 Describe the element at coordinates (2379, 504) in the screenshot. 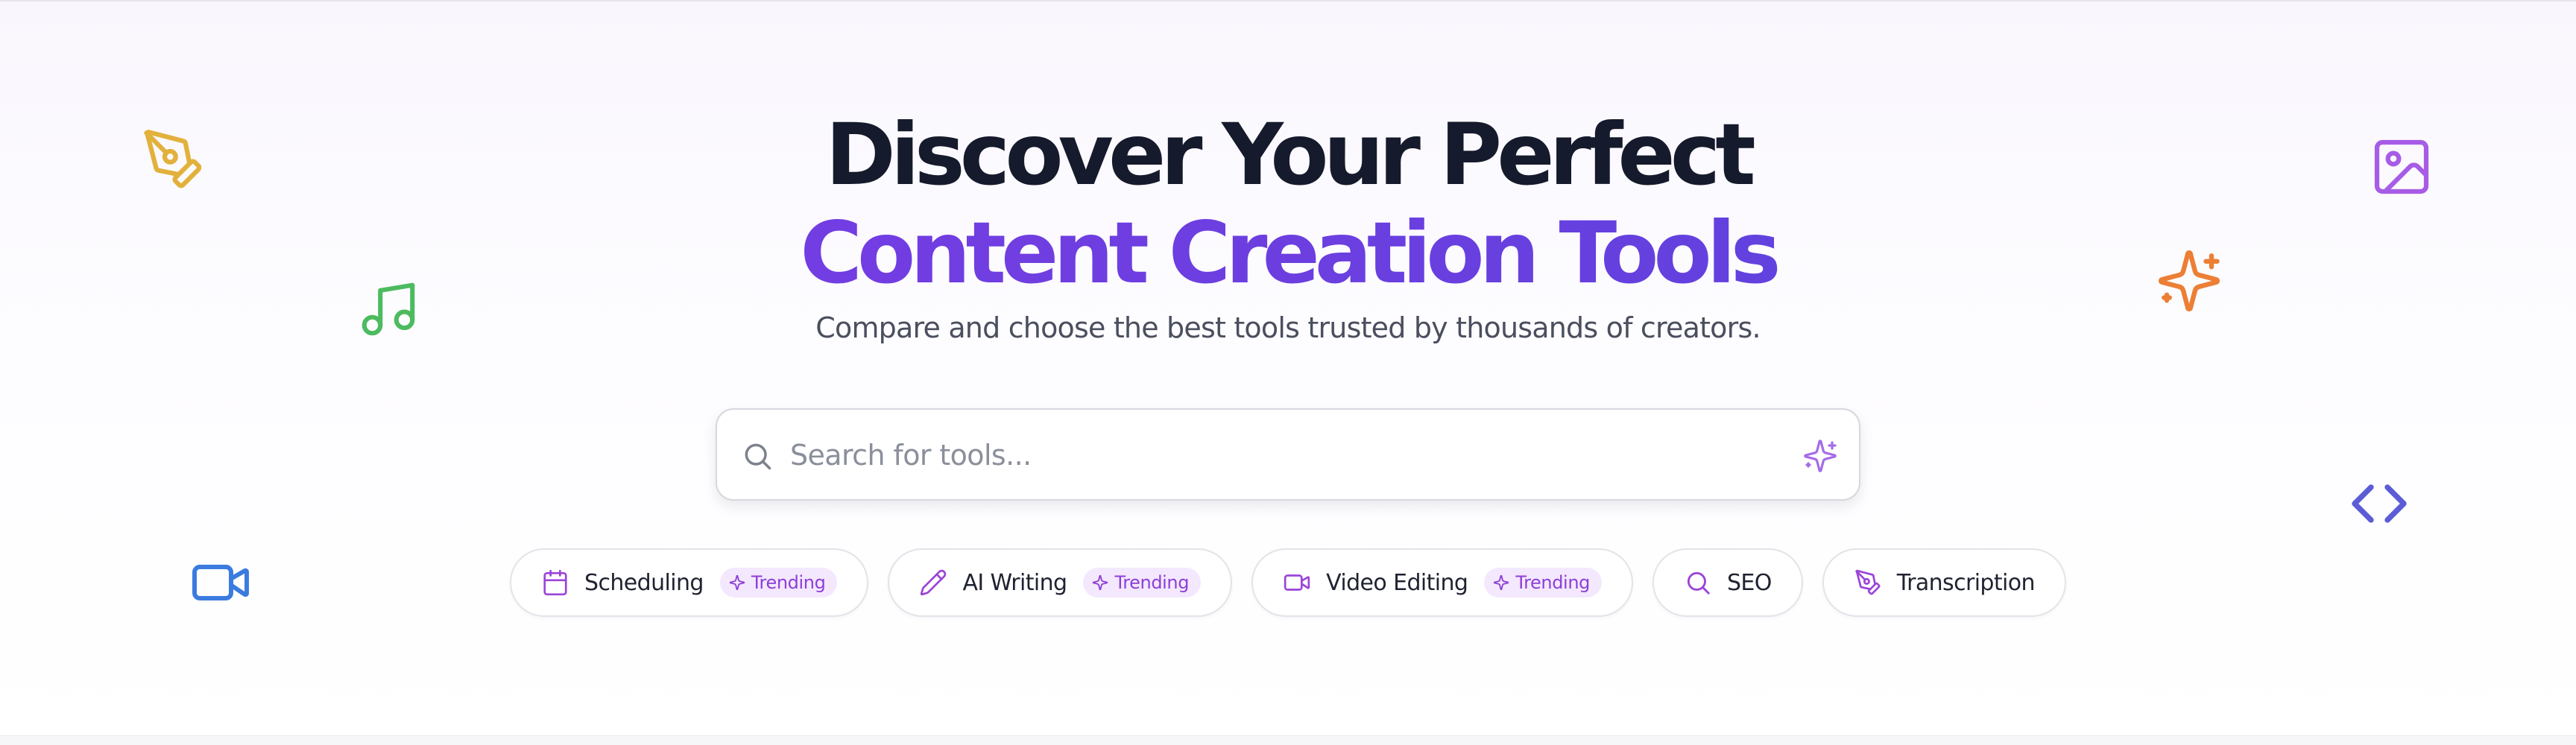

I see `code-icon` at that location.